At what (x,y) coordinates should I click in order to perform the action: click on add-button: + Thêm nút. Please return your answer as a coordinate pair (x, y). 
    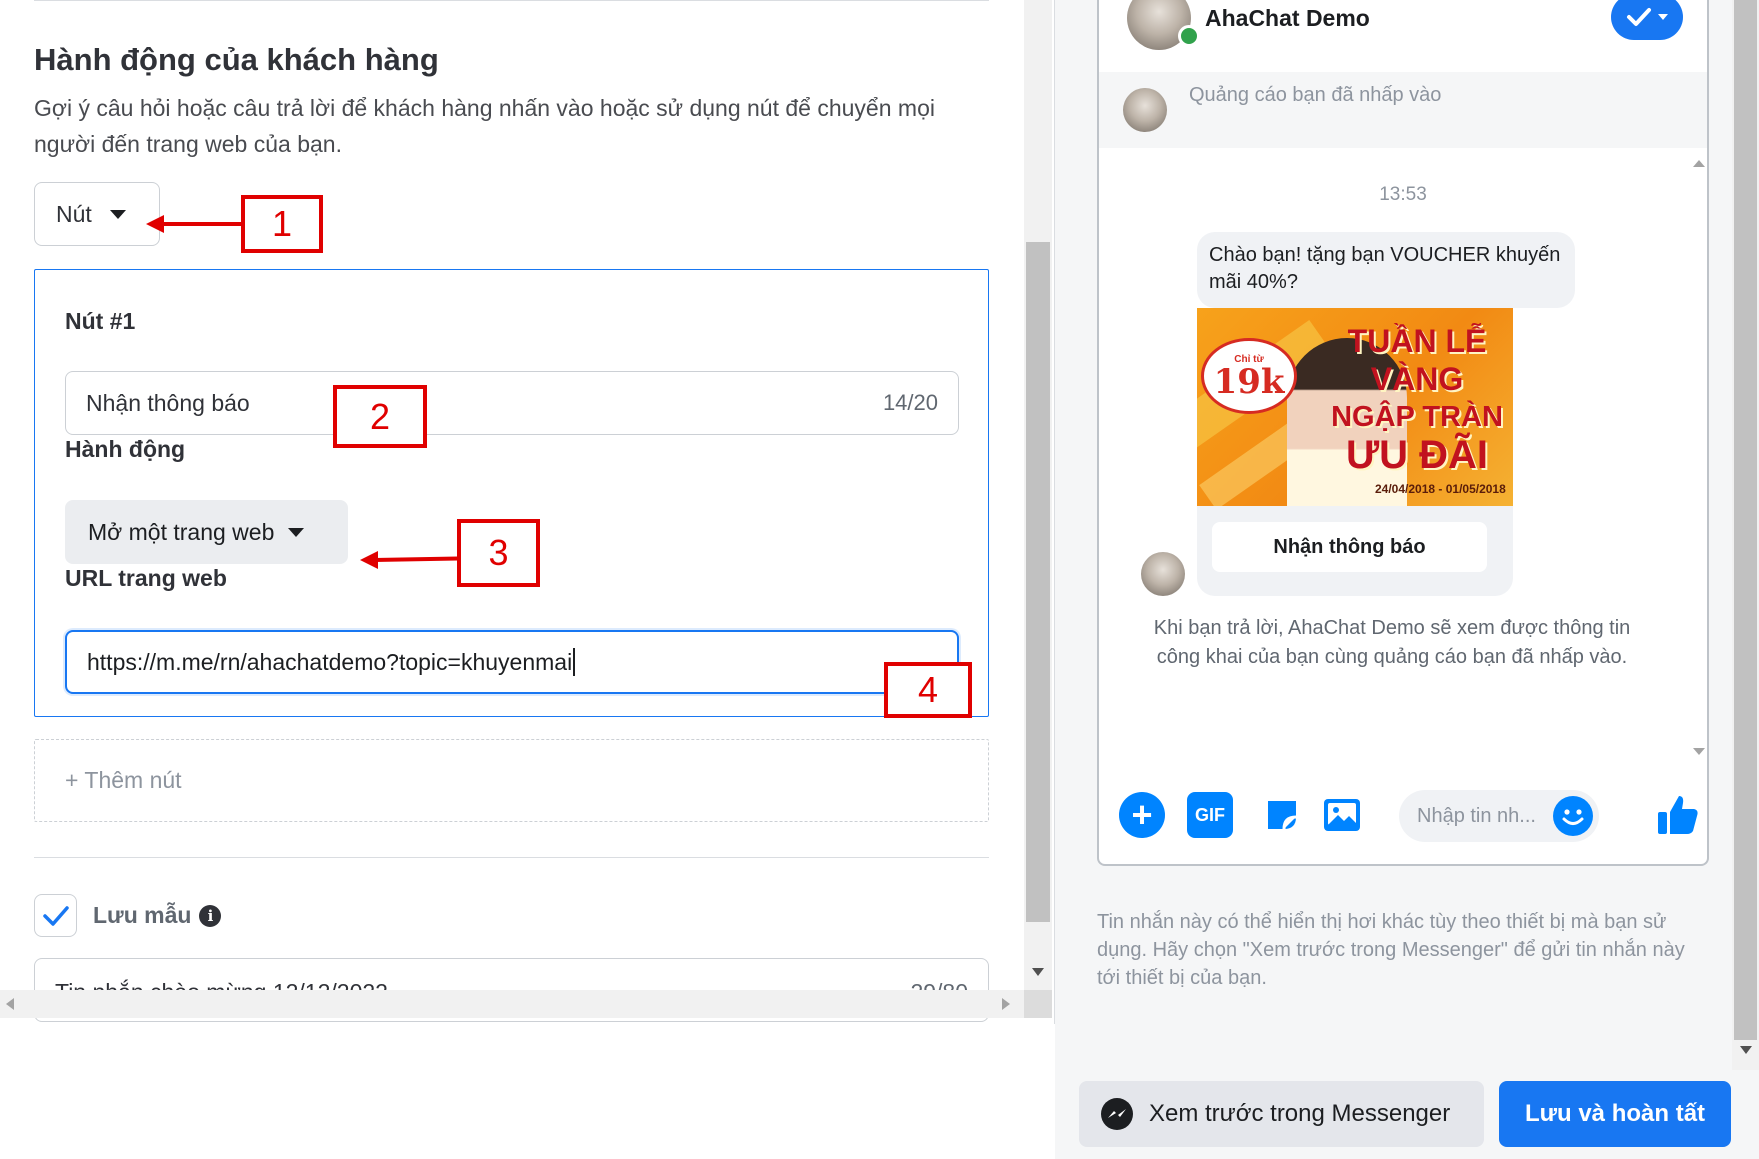
    Looking at the image, I should click on (511, 780).